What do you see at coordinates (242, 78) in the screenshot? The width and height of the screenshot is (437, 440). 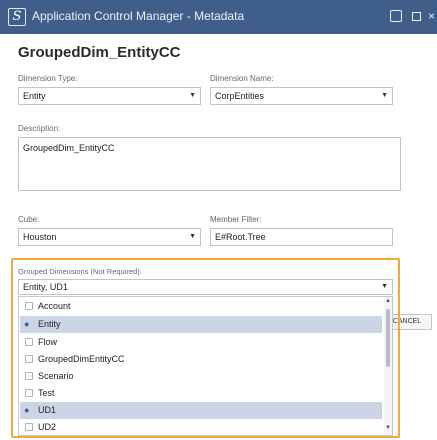 I see `dimension-name-label: Dimension Name:` at bounding box center [242, 78].